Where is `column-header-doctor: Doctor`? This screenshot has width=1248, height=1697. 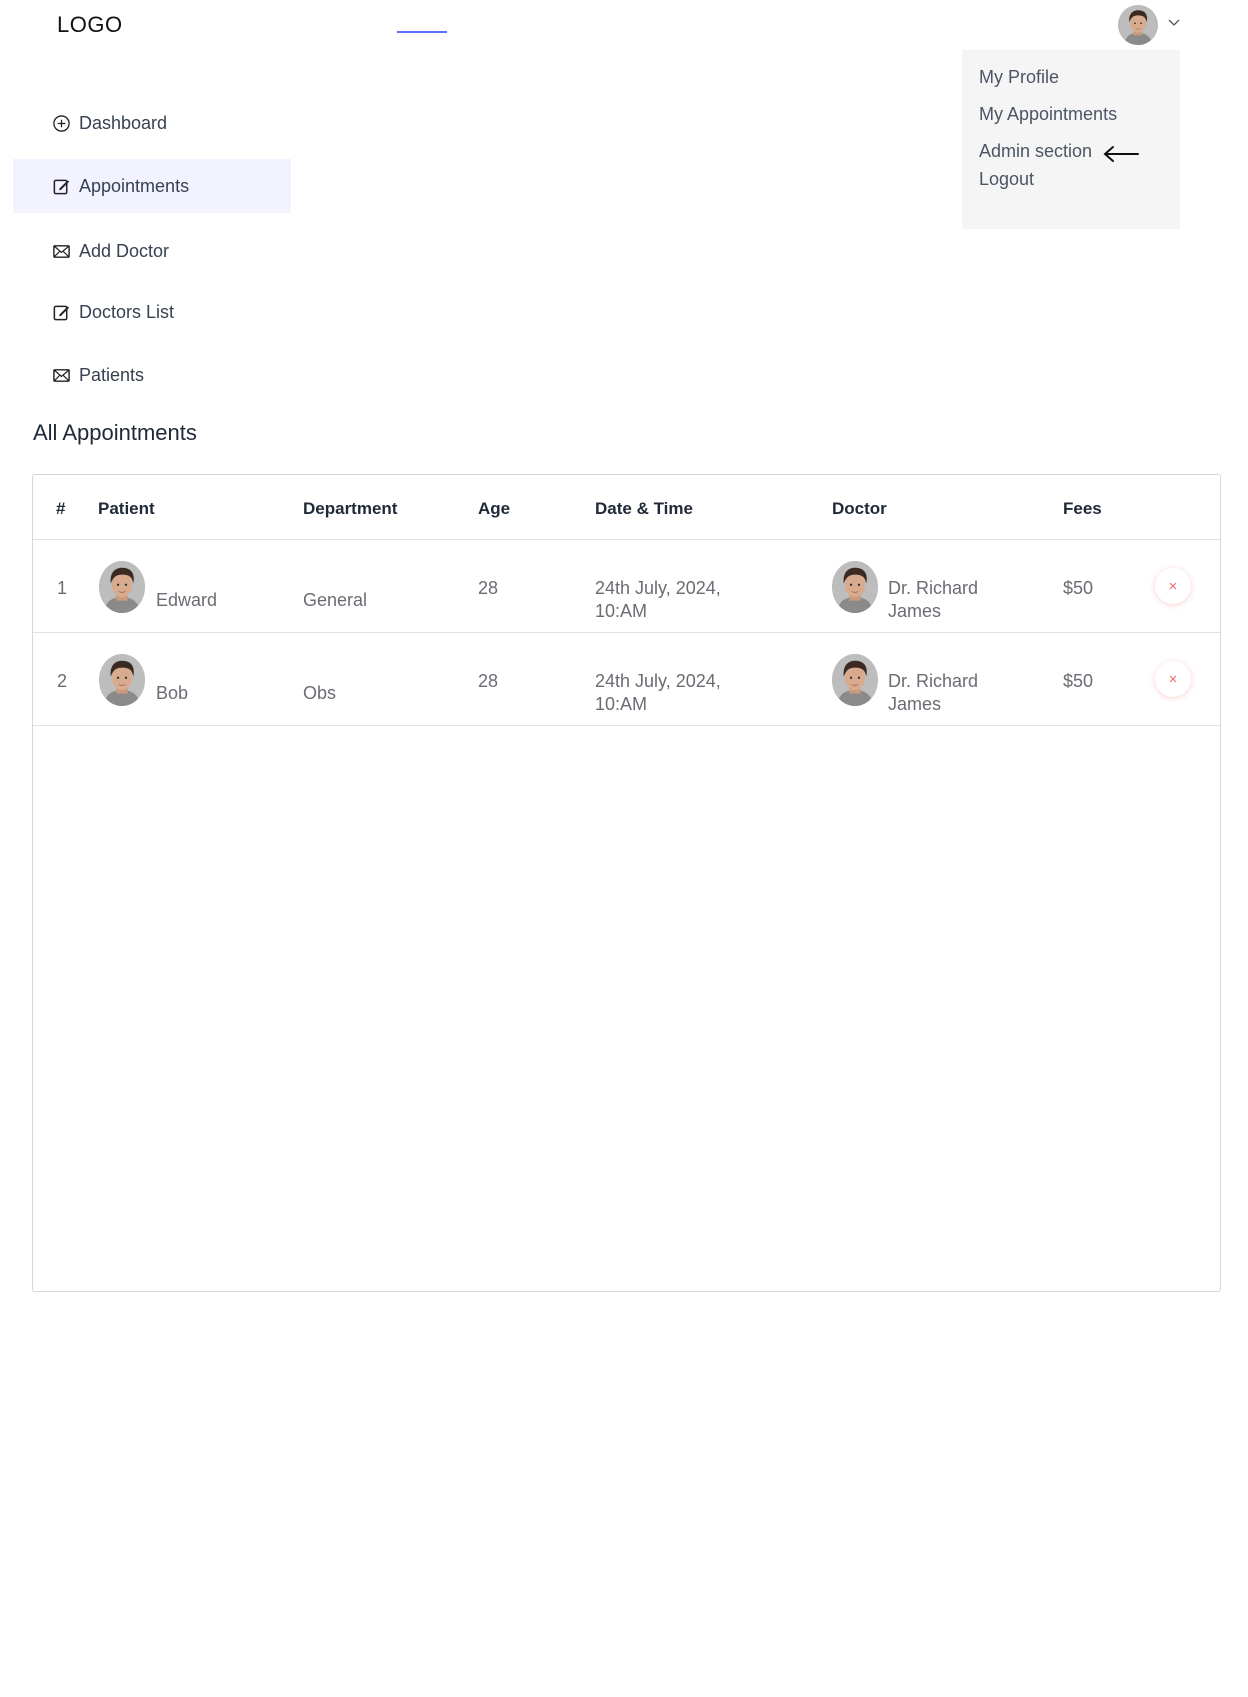 column-header-doctor: Doctor is located at coordinates (859, 508).